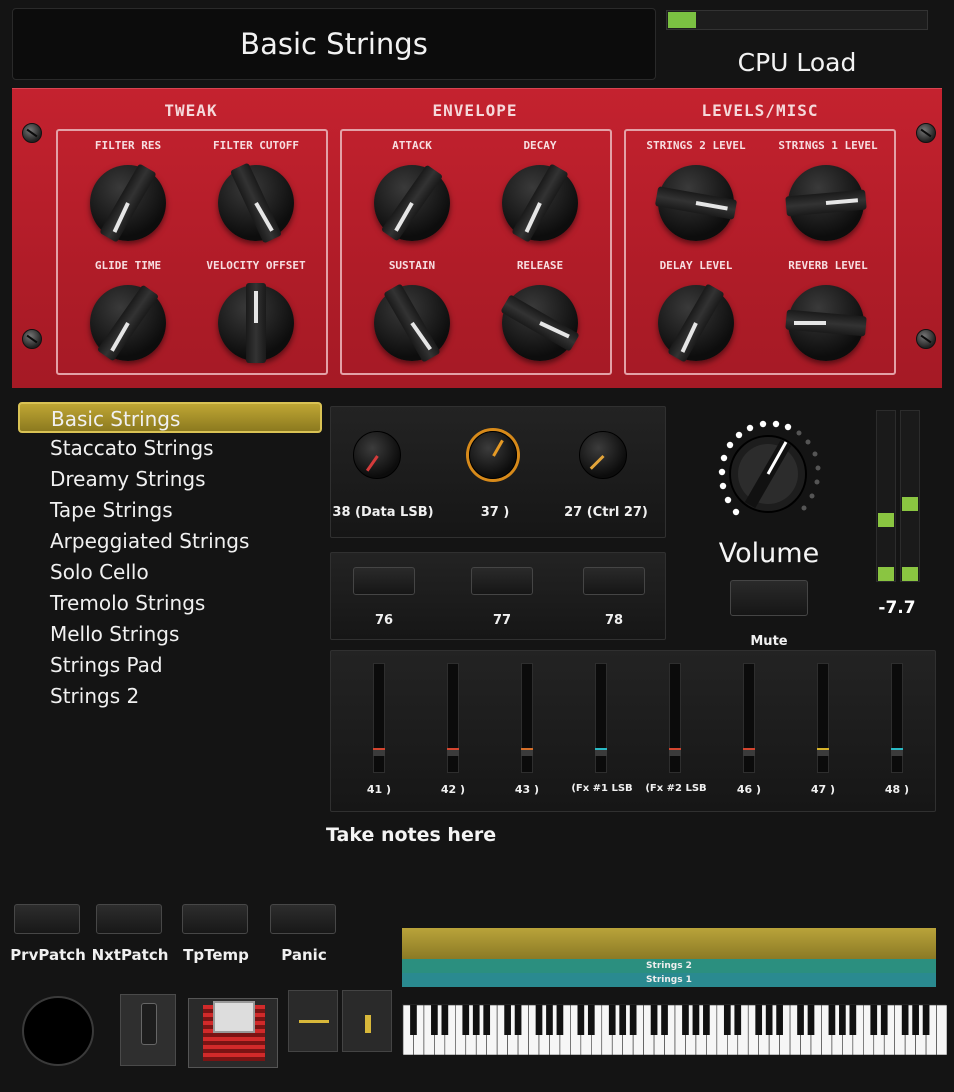  I want to click on delay-level-knob, so click(696, 323).